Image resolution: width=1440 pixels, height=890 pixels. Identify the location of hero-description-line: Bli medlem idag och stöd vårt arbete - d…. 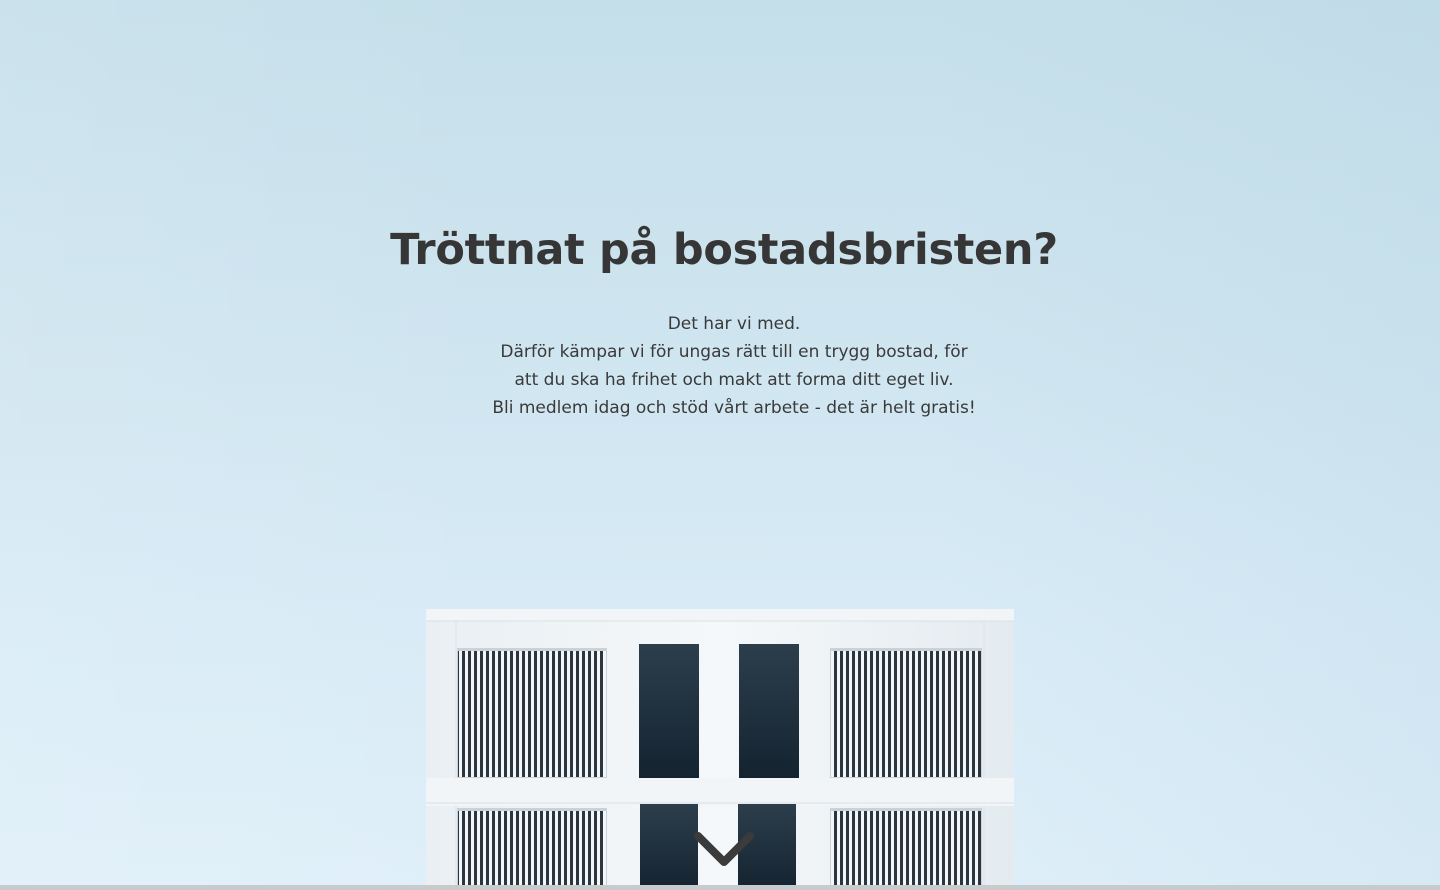
(734, 408).